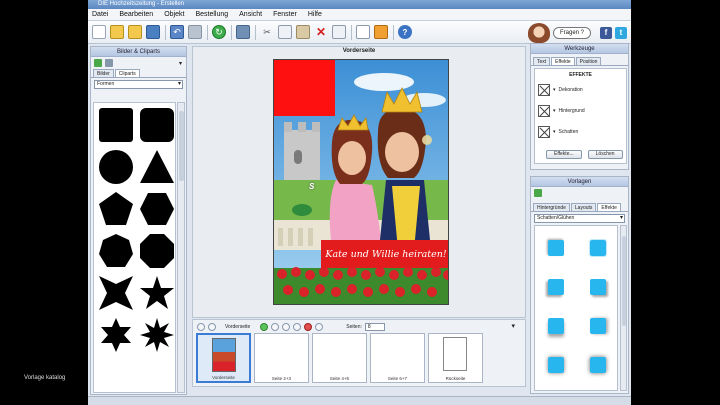 The height and width of the screenshot is (405, 720). What do you see at coordinates (571, 32) in the screenshot?
I see `fragen-button: Fragen ?` at bounding box center [571, 32].